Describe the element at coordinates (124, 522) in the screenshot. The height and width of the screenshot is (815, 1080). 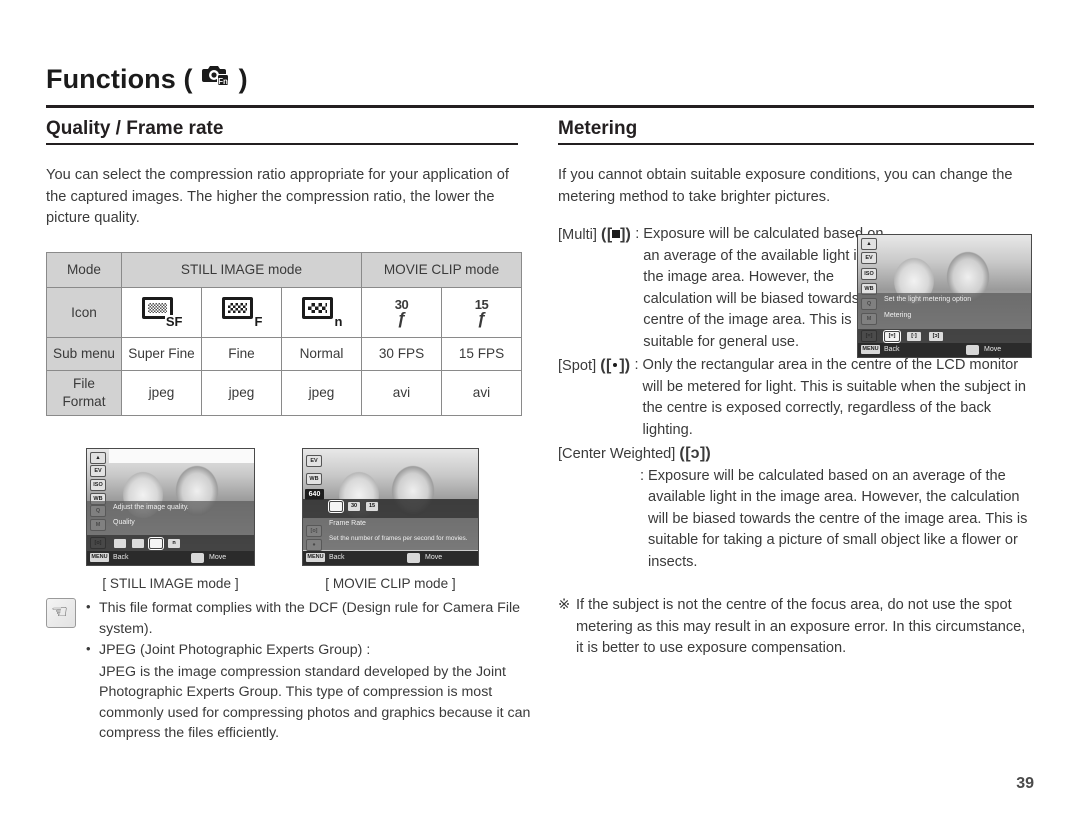
I see `lcd-menu-label: Quality` at that location.